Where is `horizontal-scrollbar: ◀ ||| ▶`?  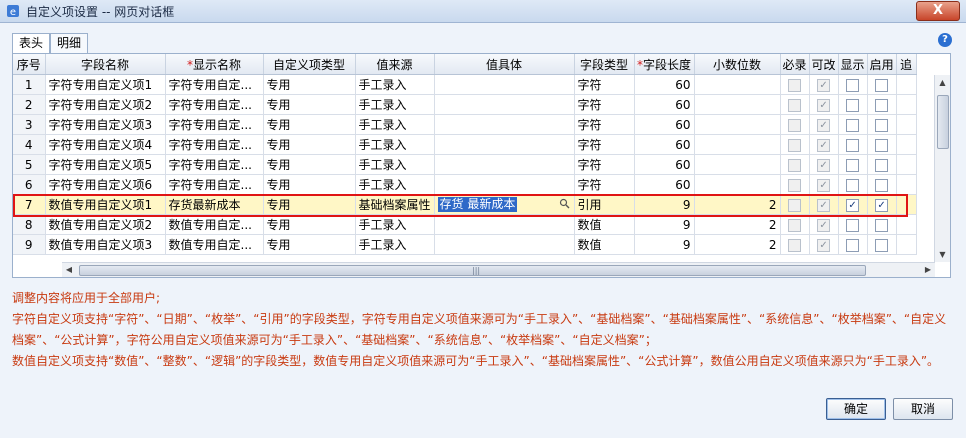 horizontal-scrollbar: ◀ ||| ▶ is located at coordinates (498, 269).